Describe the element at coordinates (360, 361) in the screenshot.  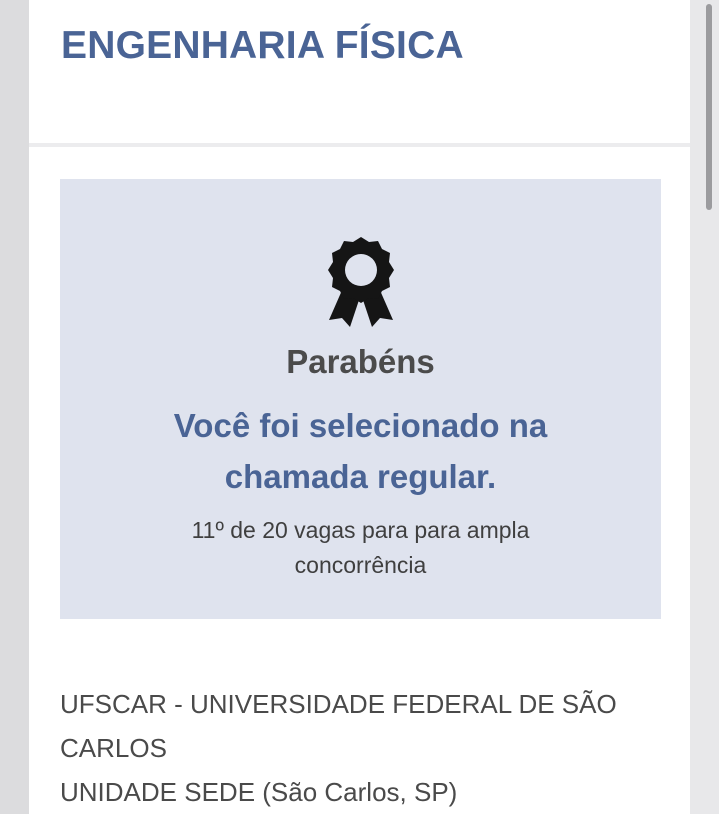
I see `congratulations-heading: Parabéns` at that location.